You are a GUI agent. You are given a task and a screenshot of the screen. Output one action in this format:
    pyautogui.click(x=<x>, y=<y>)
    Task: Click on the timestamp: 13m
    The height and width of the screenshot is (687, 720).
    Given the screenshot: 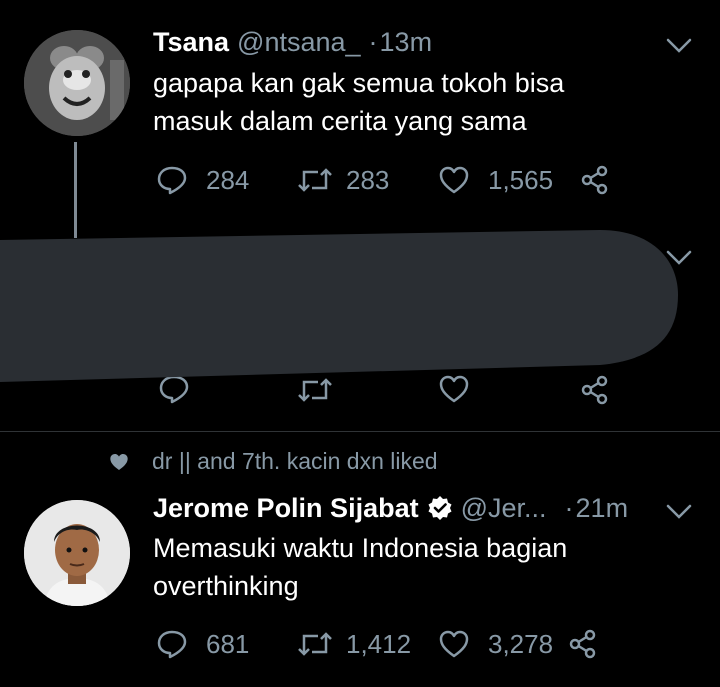 What is the action you would take?
    pyautogui.click(x=406, y=42)
    